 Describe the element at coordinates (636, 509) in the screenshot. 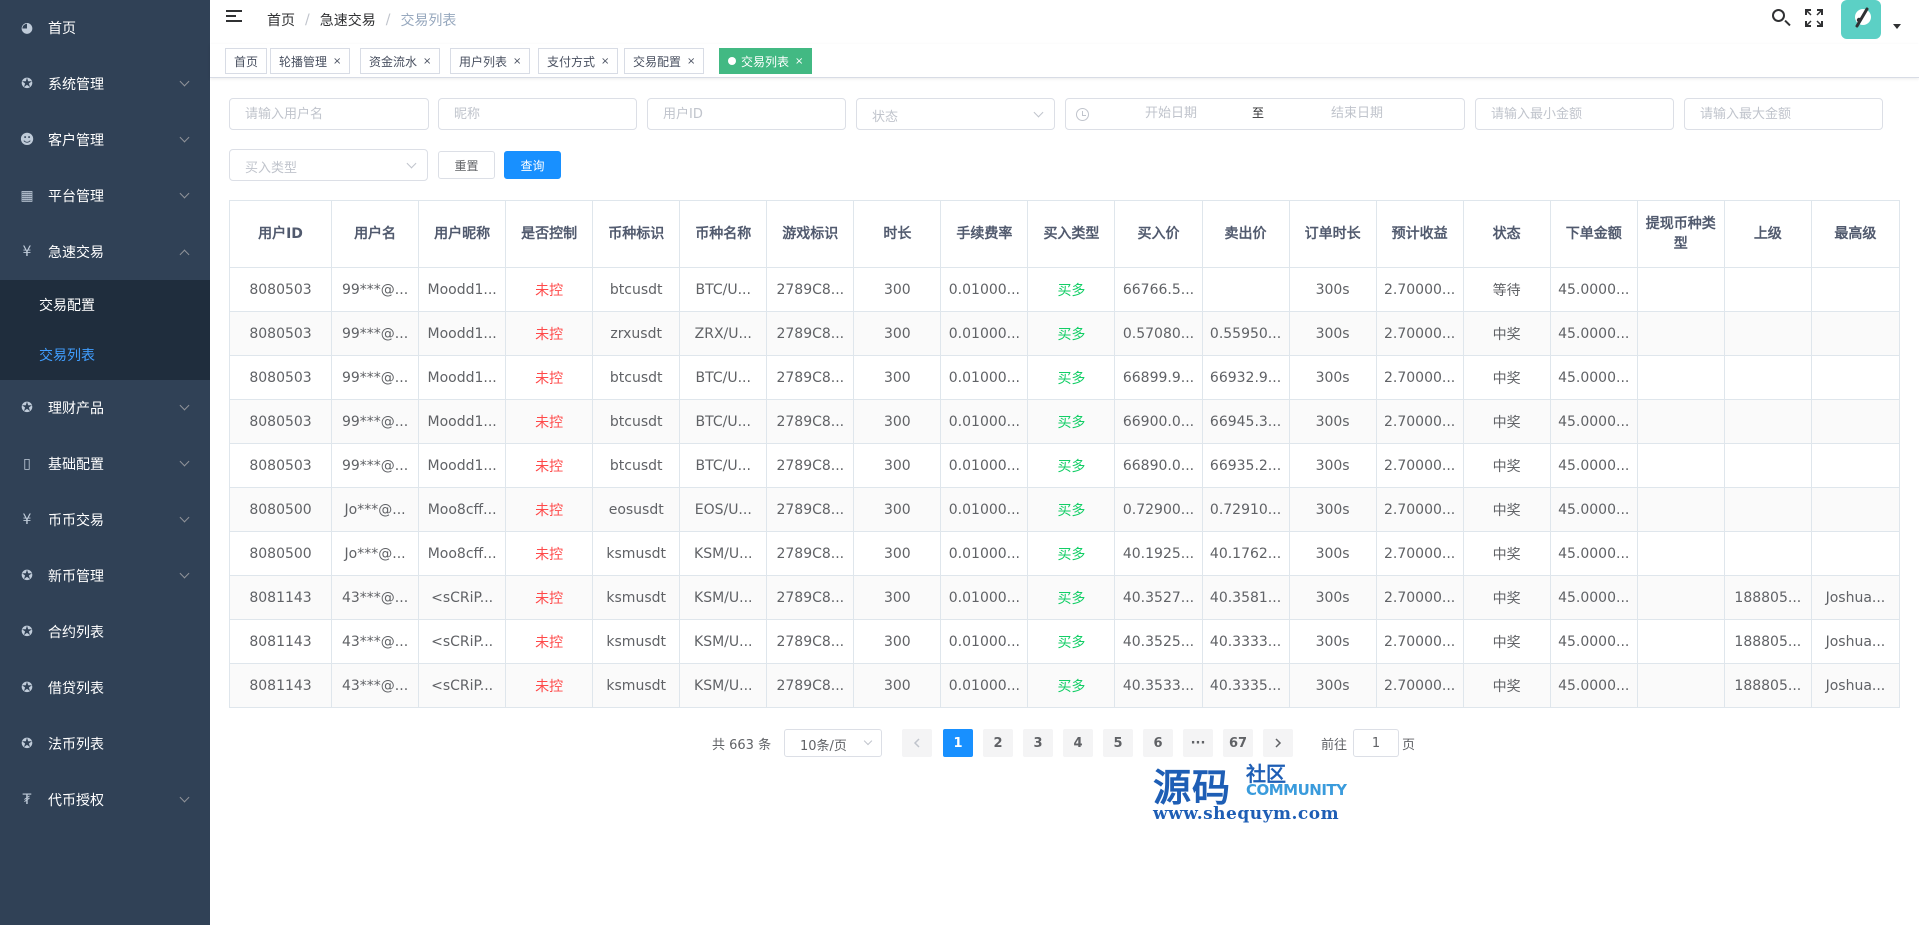

I see `table-cell: eosusdt` at that location.